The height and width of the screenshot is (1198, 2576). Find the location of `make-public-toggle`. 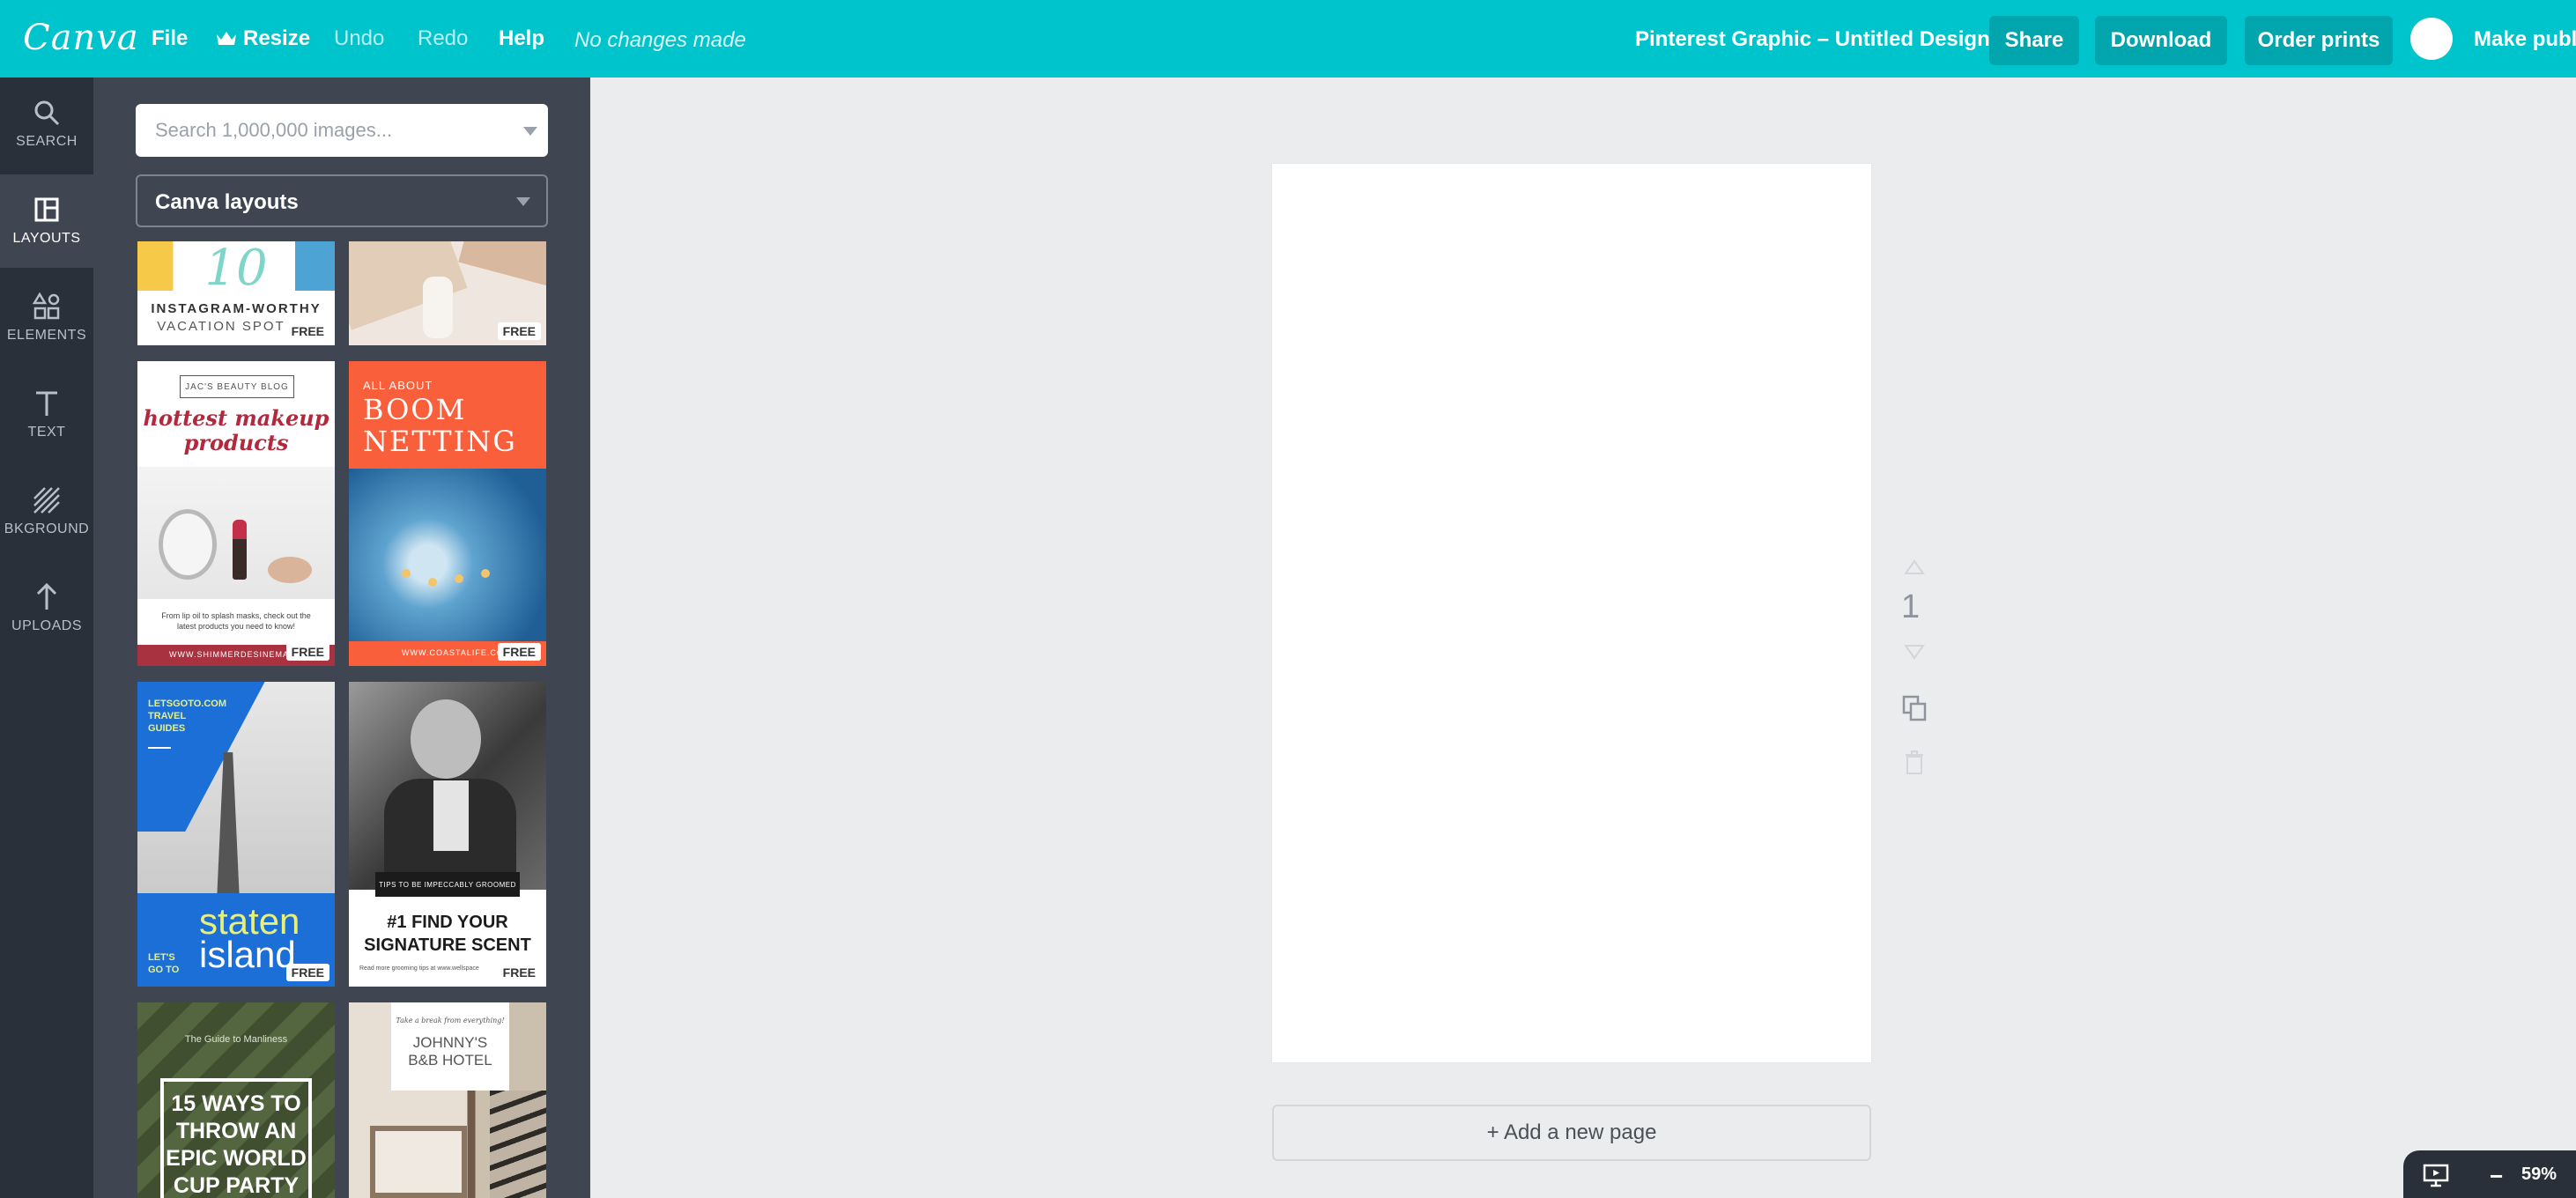

make-public-toggle is located at coordinates (2432, 39).